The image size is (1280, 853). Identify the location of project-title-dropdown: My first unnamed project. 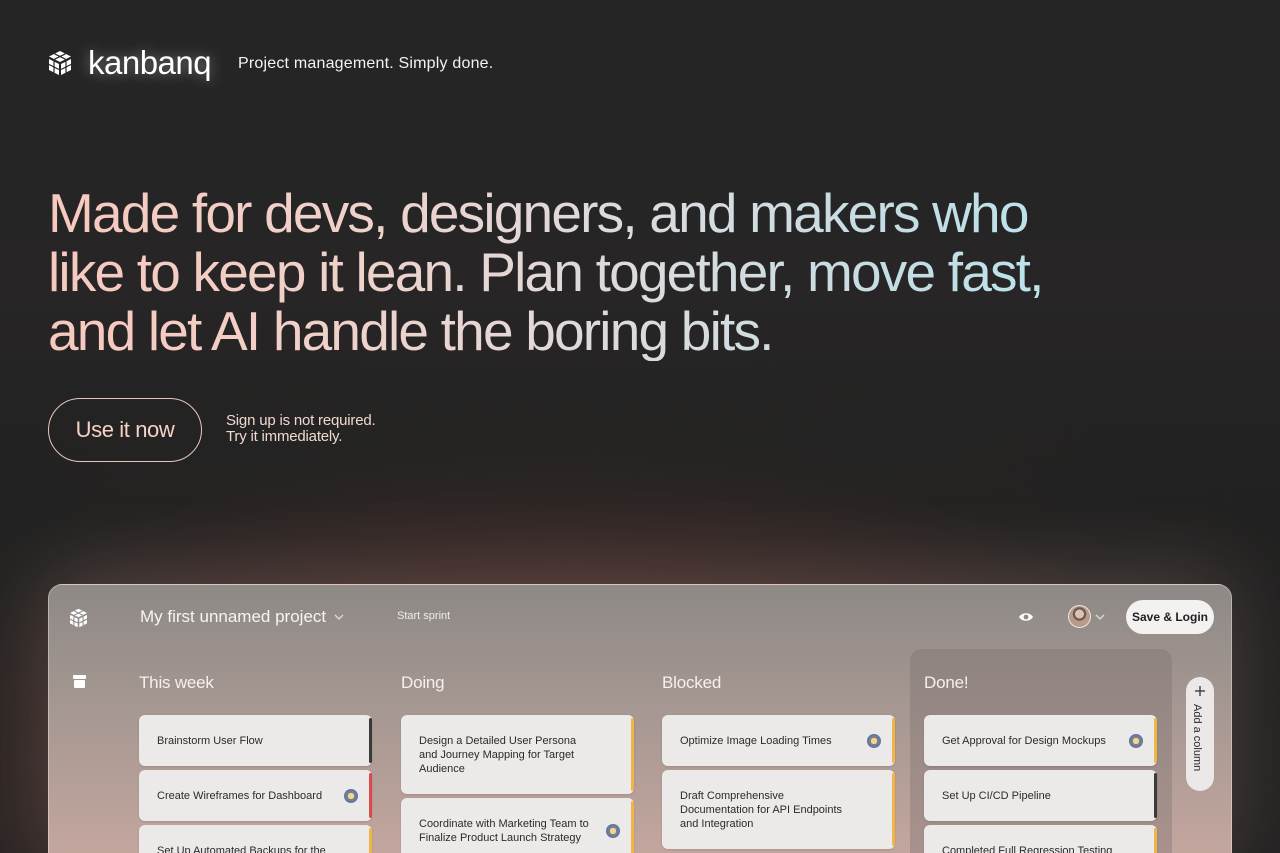
(242, 617).